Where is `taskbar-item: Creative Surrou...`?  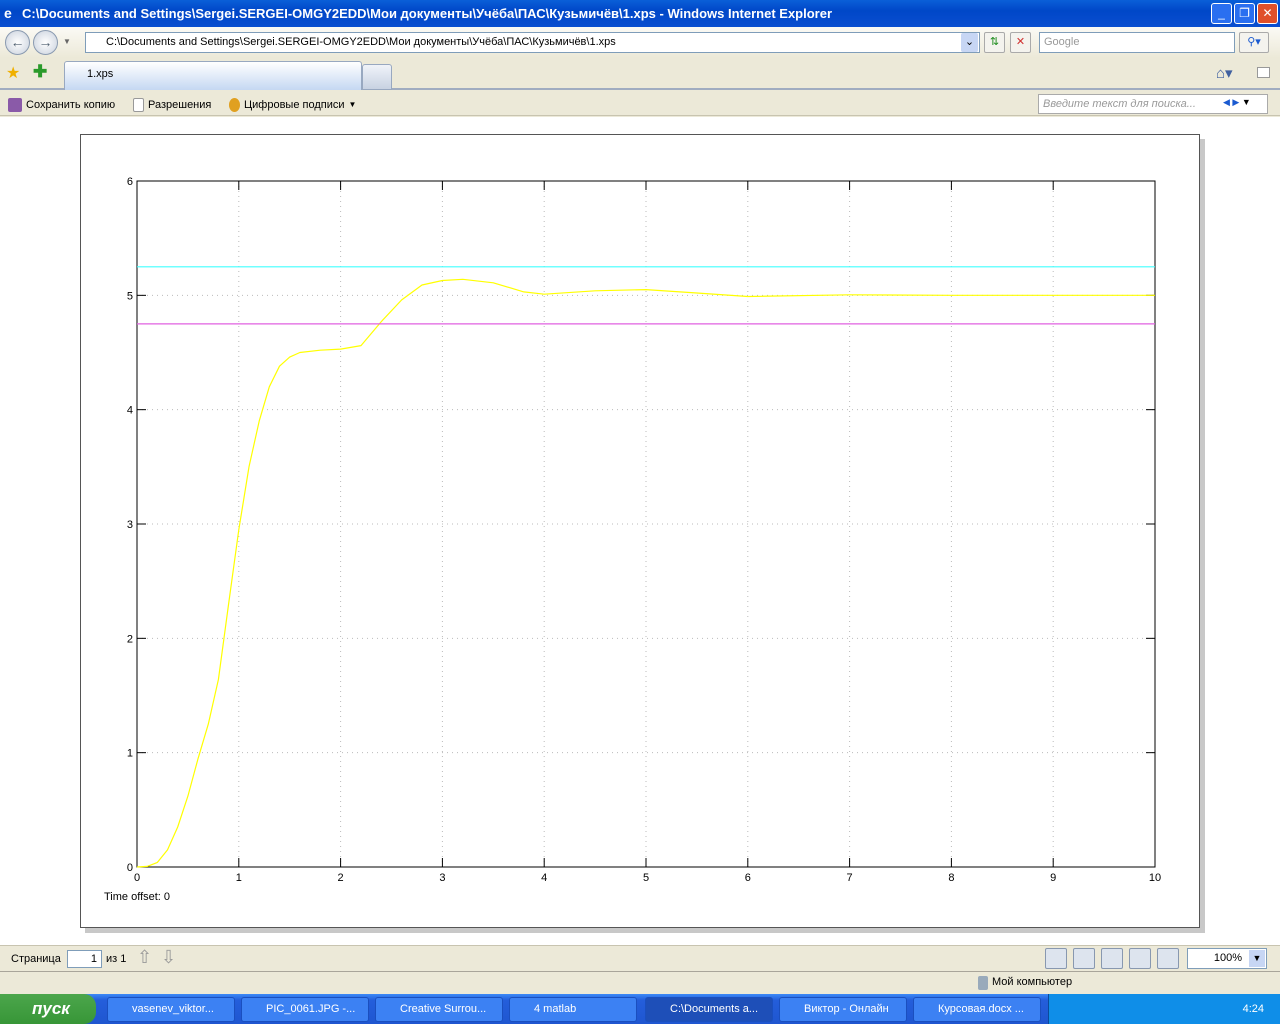 taskbar-item: Creative Surrou... is located at coordinates (439, 1009).